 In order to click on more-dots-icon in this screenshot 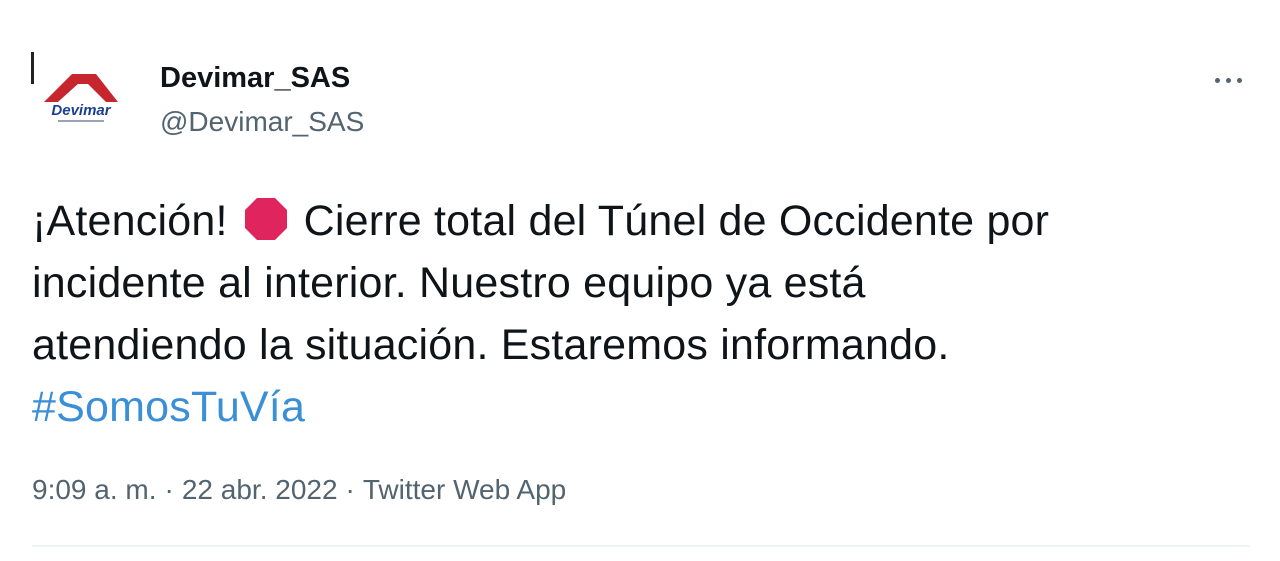, I will do `click(1217, 80)`.